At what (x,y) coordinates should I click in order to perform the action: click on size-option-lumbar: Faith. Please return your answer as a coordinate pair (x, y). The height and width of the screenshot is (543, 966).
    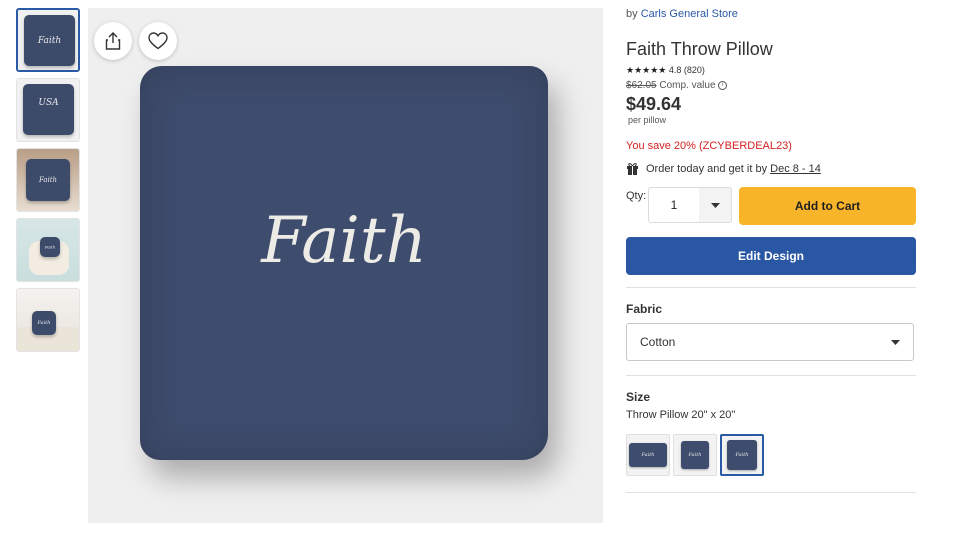
    Looking at the image, I should click on (648, 455).